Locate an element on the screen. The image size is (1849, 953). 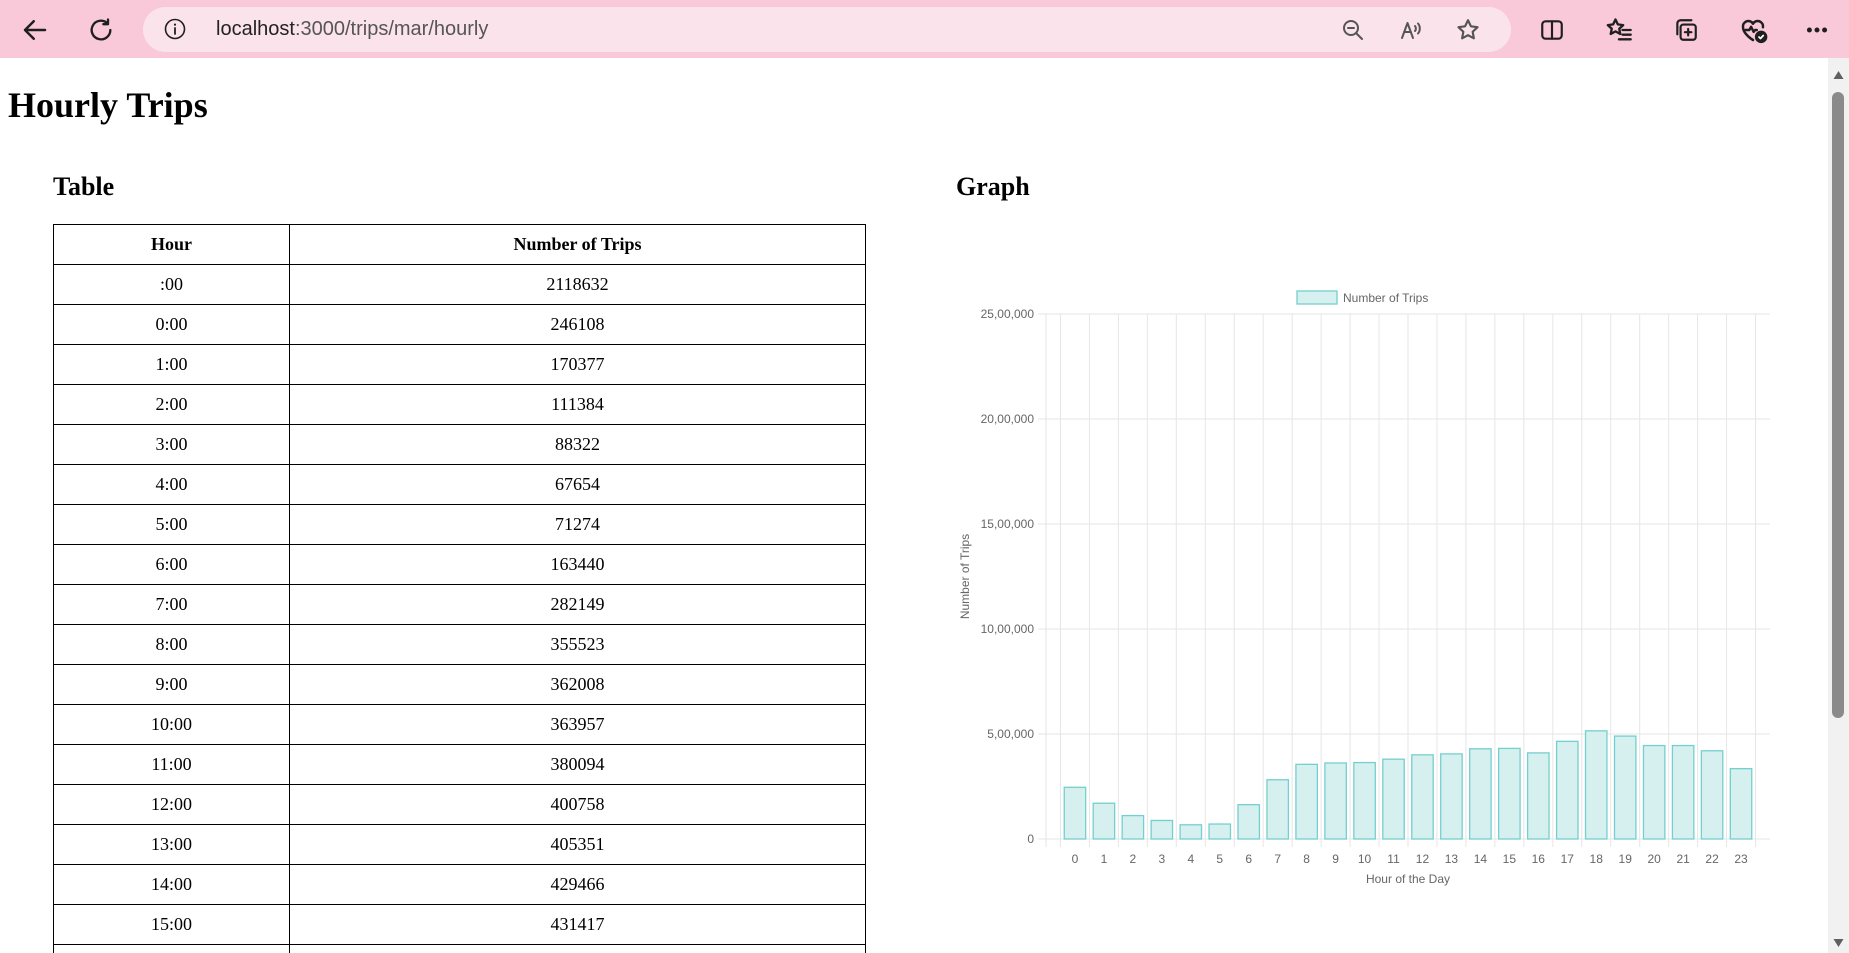
table-row: 11:00 380094 is located at coordinates (459, 764).